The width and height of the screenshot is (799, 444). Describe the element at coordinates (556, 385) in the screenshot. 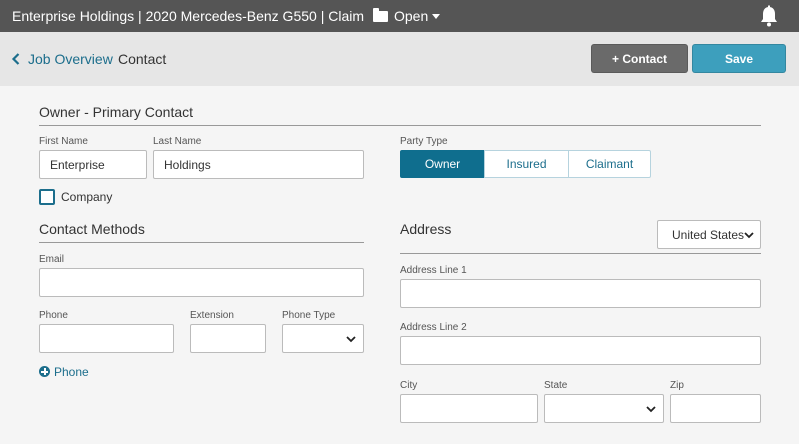

I see `state-label: State` at that location.